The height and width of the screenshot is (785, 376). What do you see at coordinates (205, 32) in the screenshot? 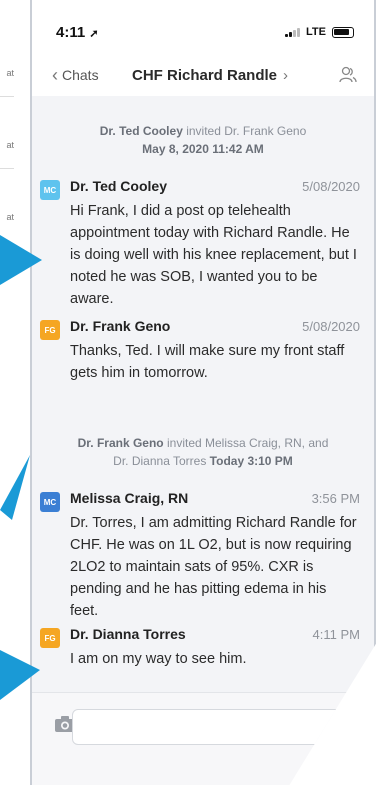
I see `status-bar: 4:11 ➚ LTE` at bounding box center [205, 32].